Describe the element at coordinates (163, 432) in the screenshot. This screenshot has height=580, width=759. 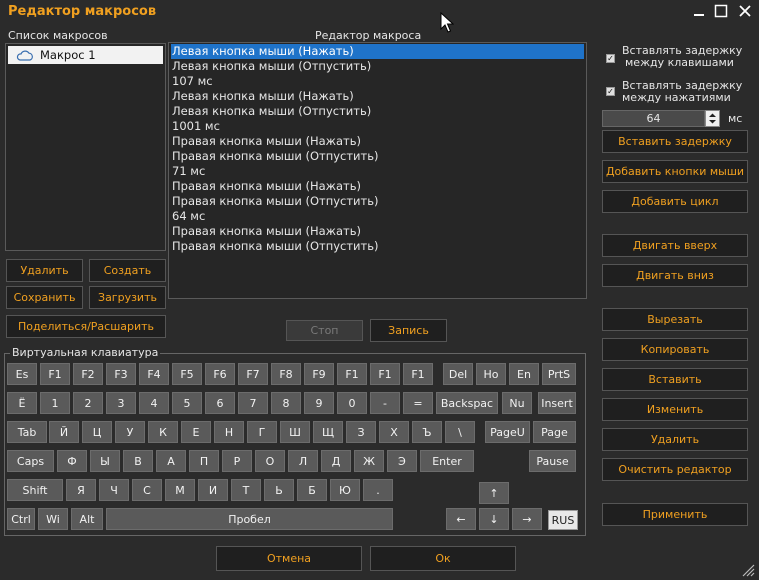
I see `key-k: К` at that location.